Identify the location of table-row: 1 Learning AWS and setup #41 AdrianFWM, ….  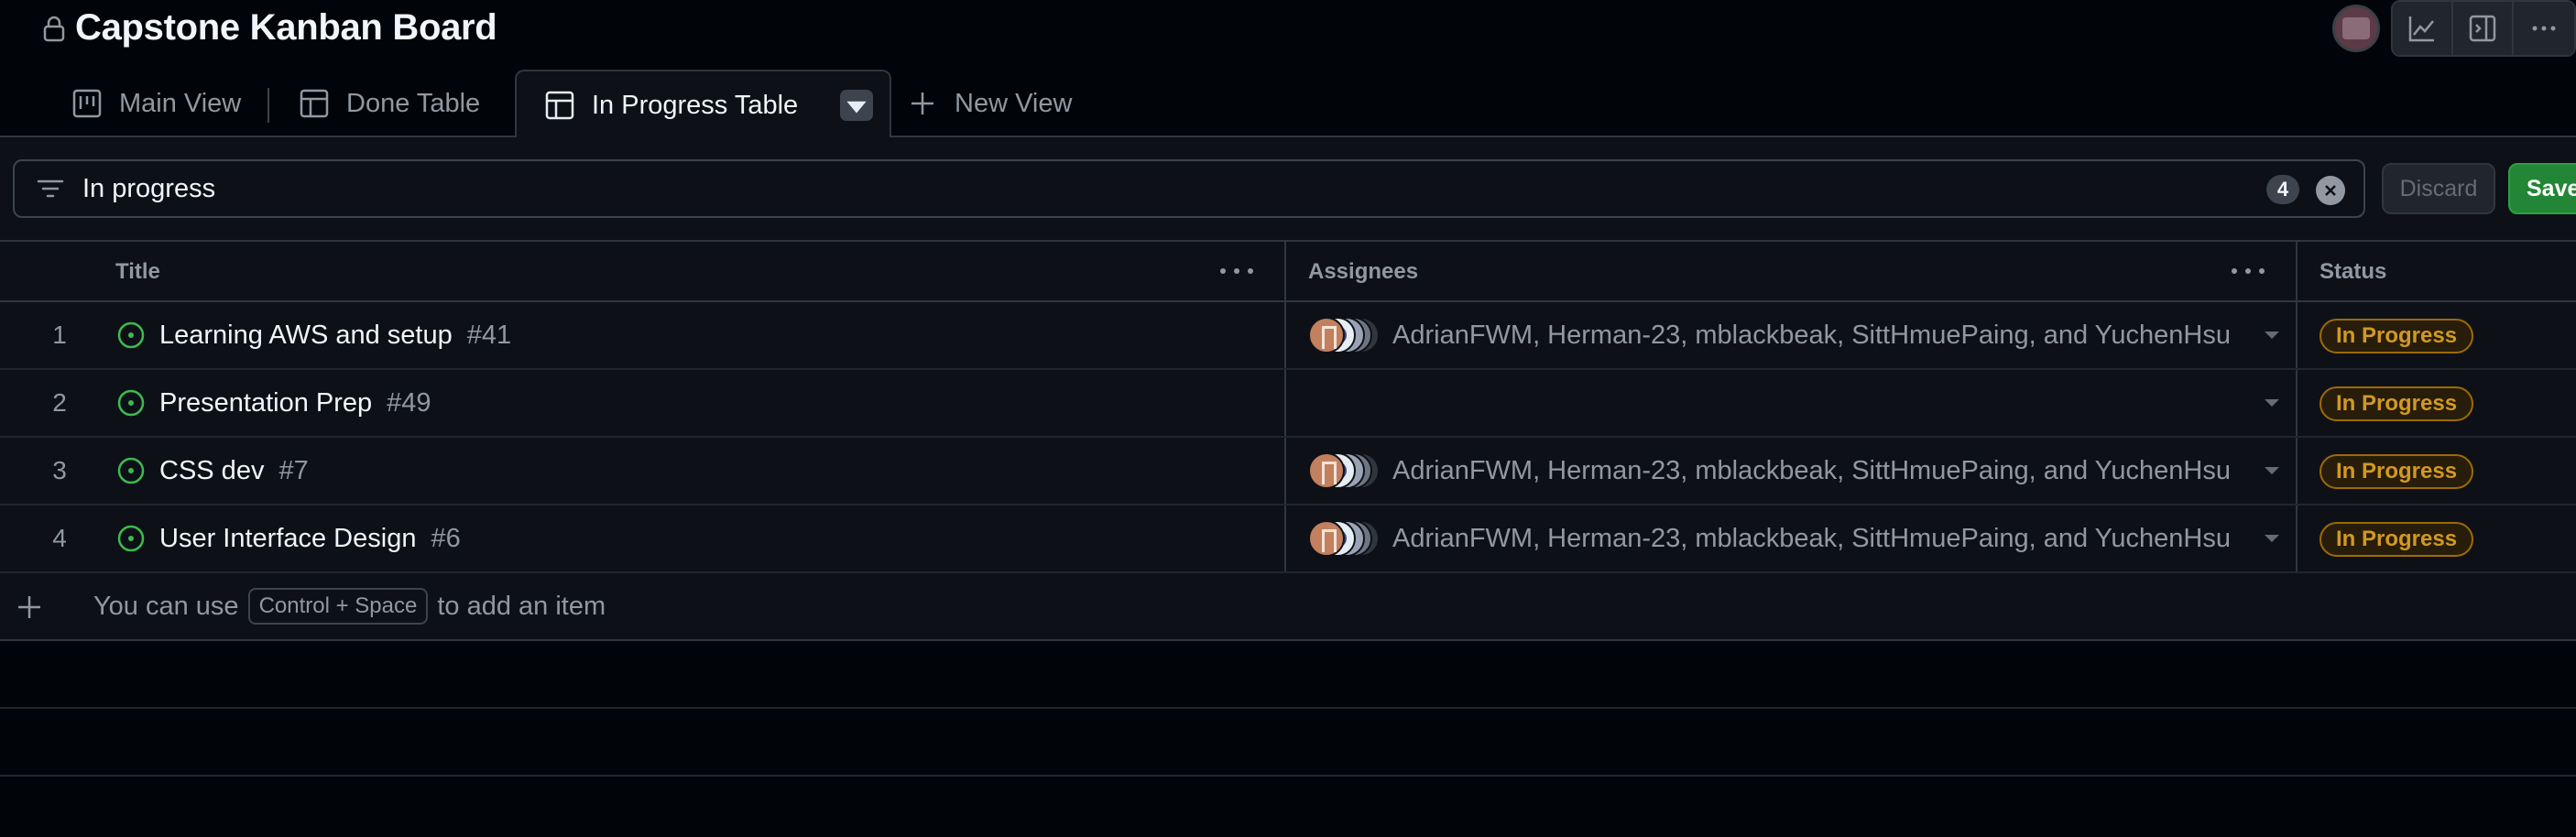
(1288, 336).